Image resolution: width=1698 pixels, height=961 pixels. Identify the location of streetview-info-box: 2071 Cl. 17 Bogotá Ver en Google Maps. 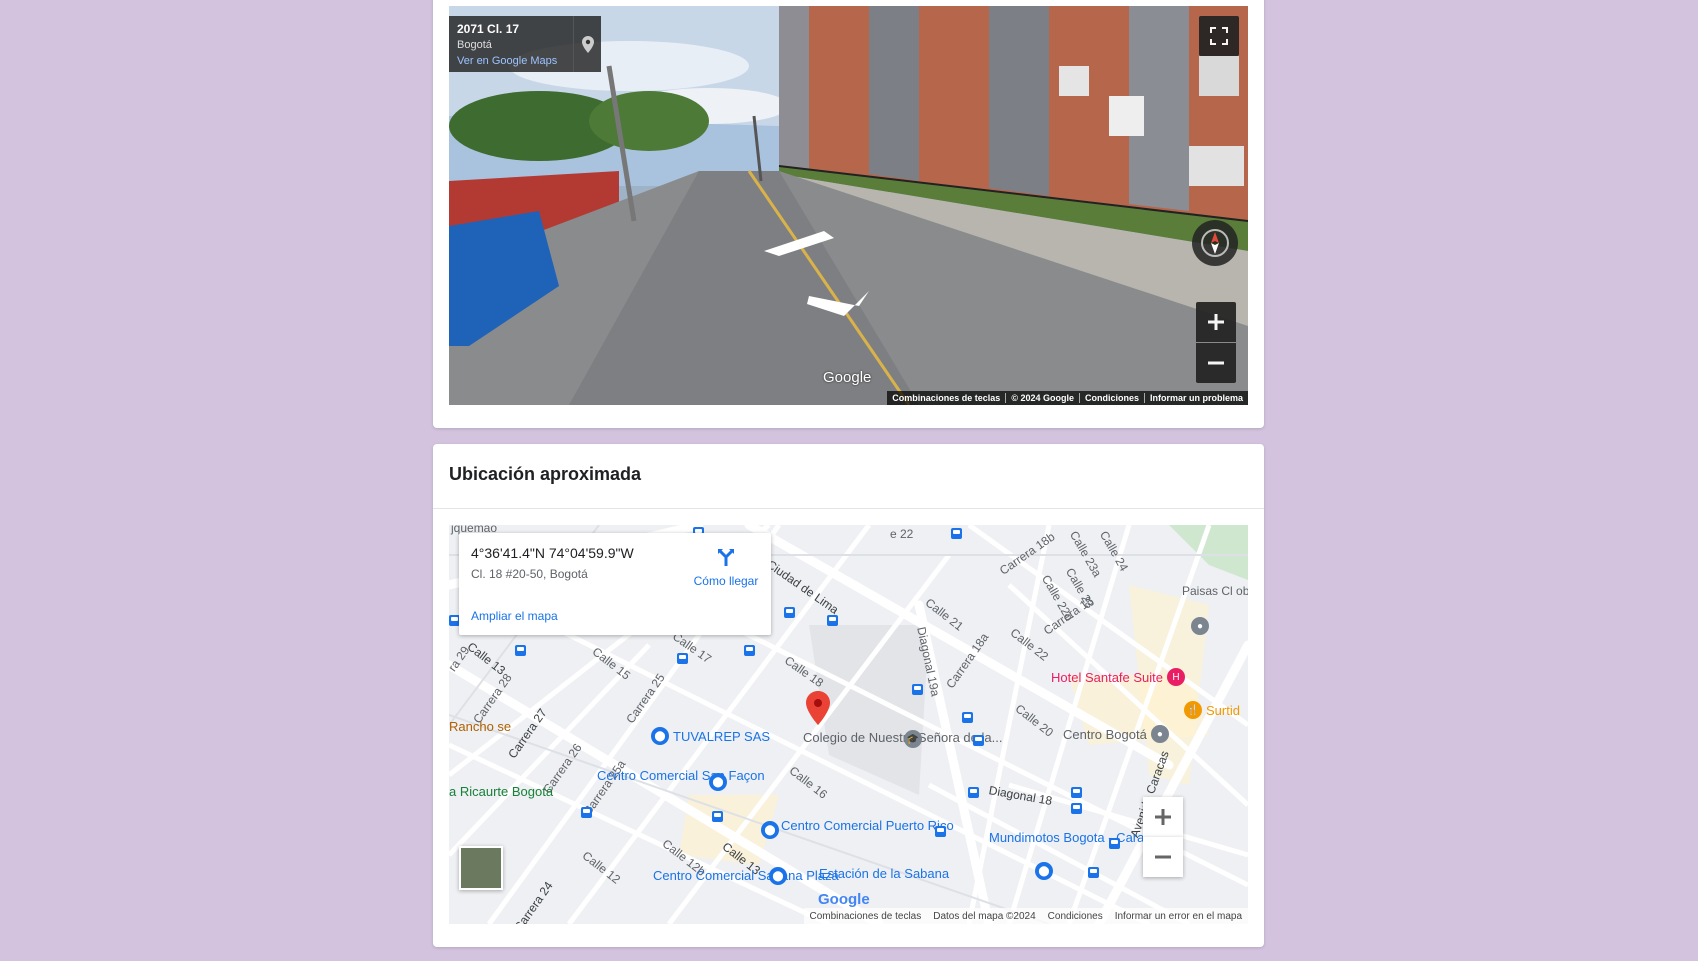
(525, 44).